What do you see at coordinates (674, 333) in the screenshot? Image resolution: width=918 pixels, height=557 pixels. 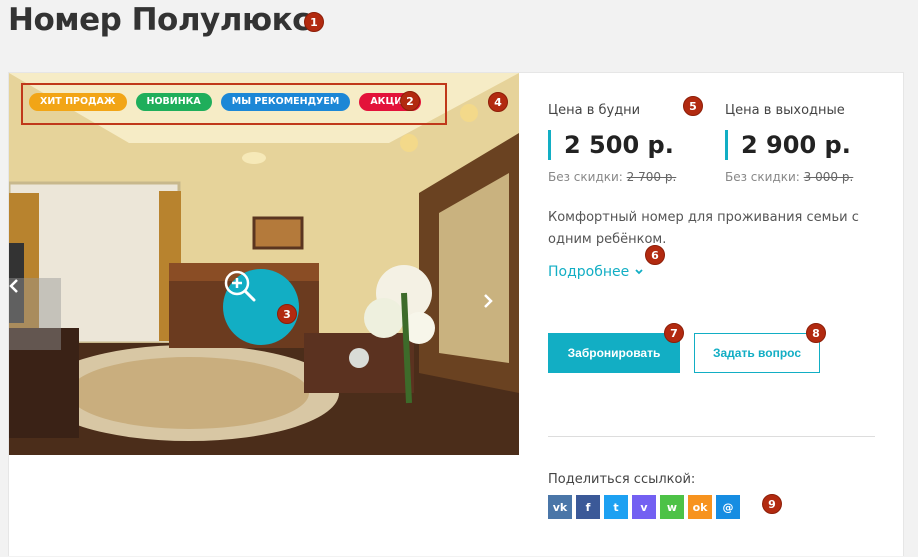 I see `annotation-marker-7: 7` at bounding box center [674, 333].